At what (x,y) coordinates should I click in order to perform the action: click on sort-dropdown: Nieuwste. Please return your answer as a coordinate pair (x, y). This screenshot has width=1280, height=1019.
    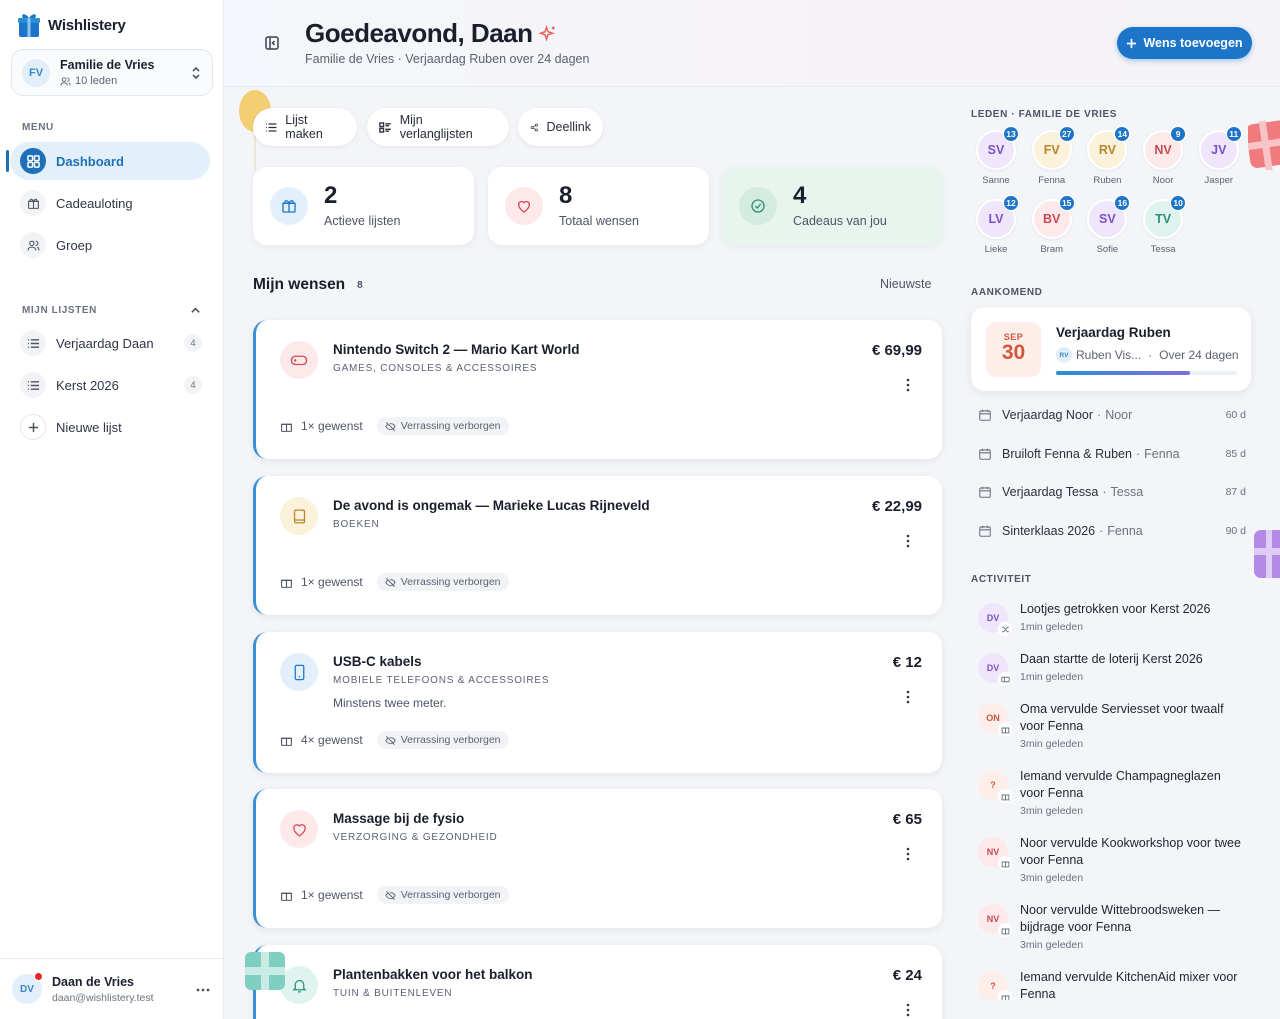
    Looking at the image, I should click on (905, 284).